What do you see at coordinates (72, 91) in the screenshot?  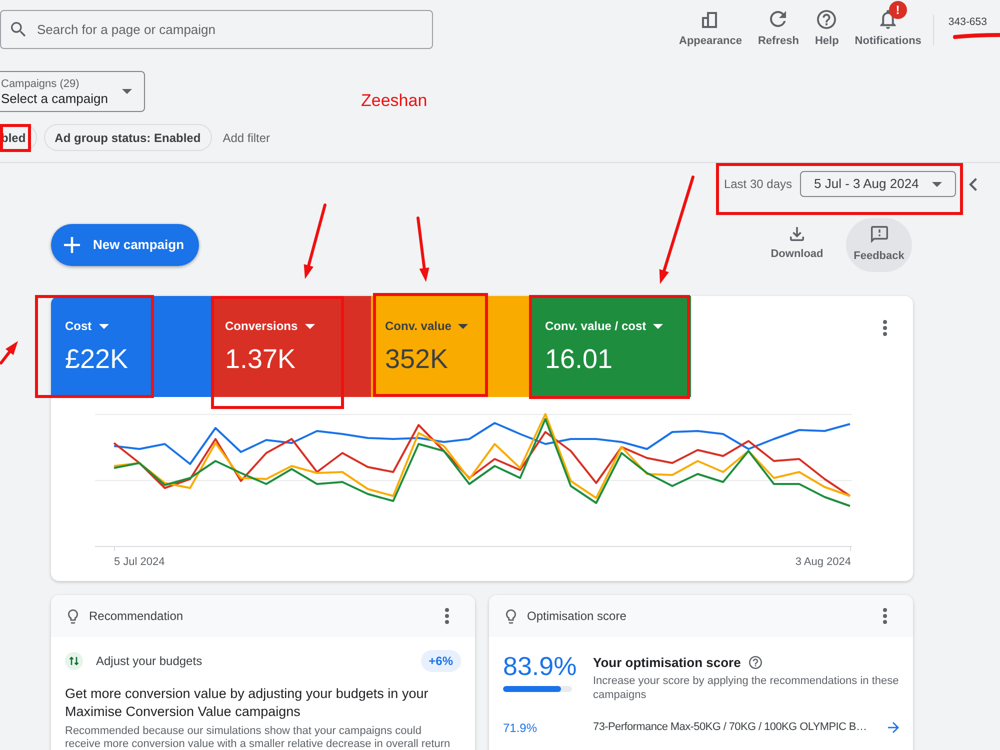 I see `campaign-dropdown: Campaigns (29) Select a campaign` at bounding box center [72, 91].